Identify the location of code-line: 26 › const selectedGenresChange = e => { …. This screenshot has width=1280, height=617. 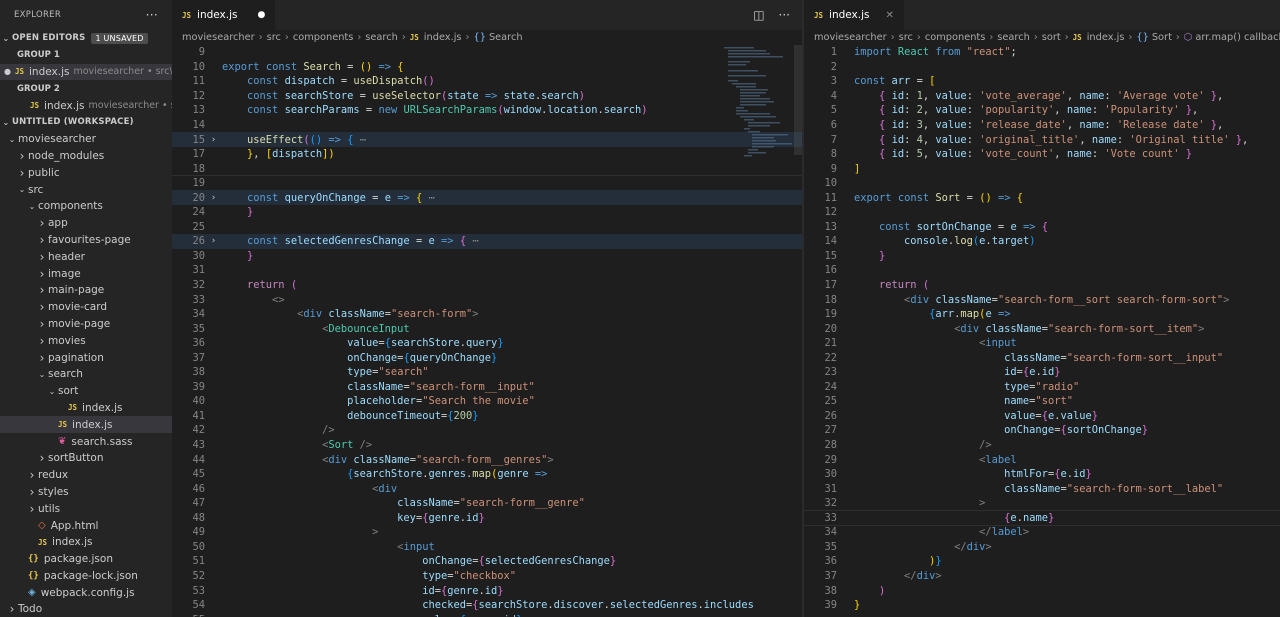
(487, 241).